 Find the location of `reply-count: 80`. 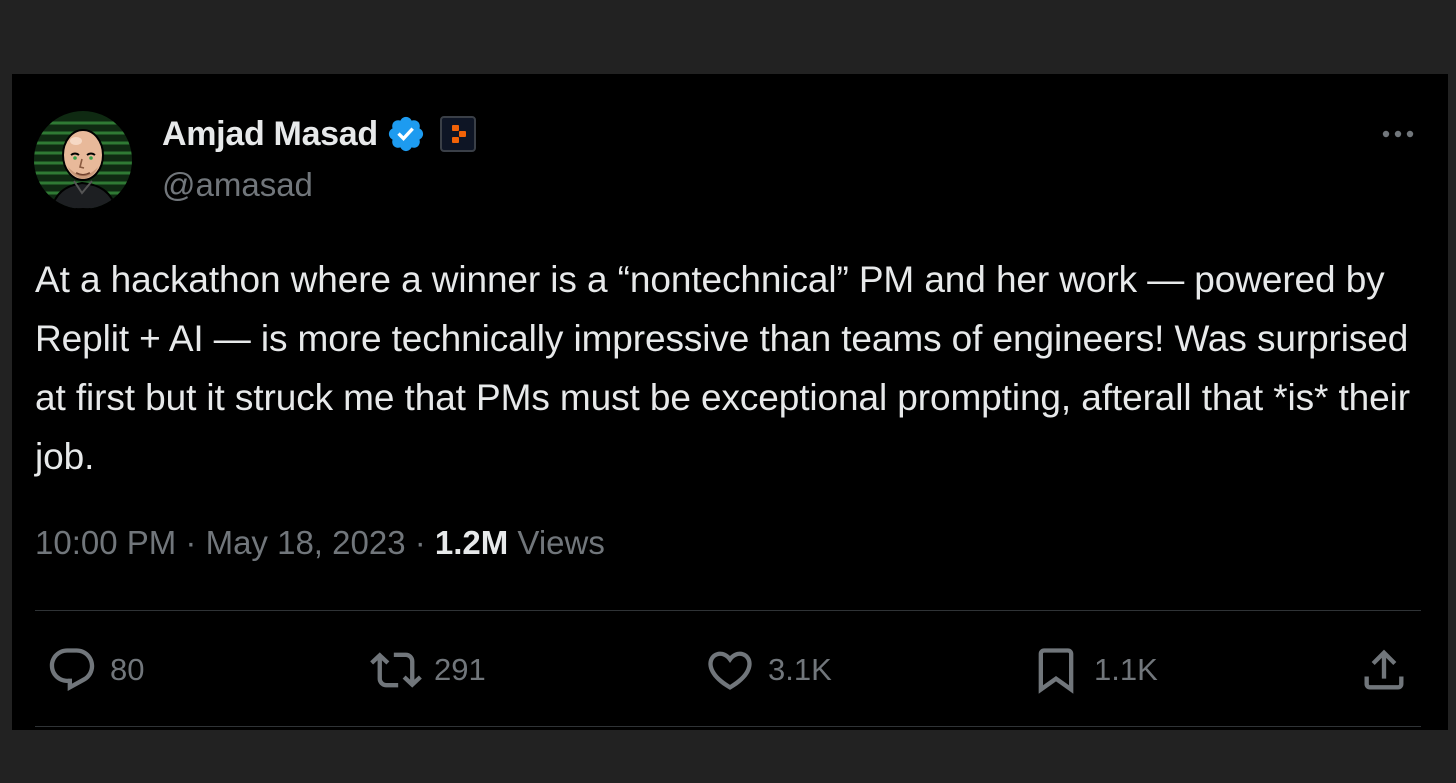

reply-count: 80 is located at coordinates (127, 669).